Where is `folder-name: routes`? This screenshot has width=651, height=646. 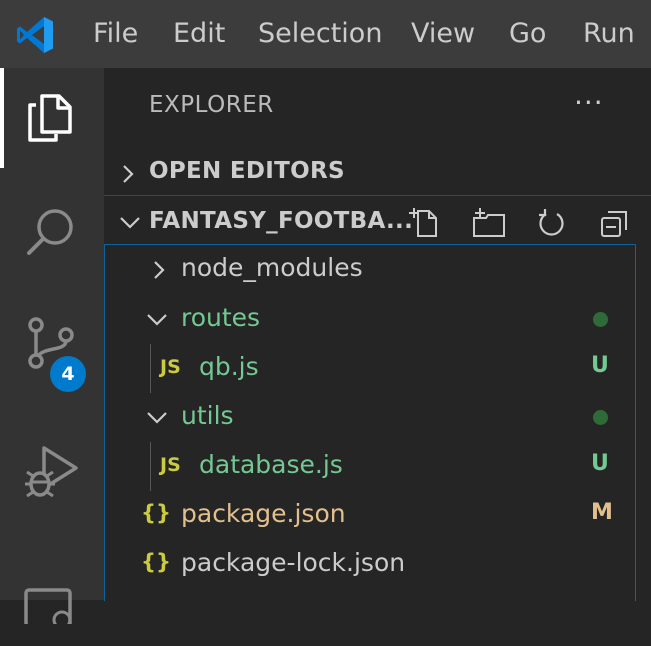
folder-name: routes is located at coordinates (221, 317).